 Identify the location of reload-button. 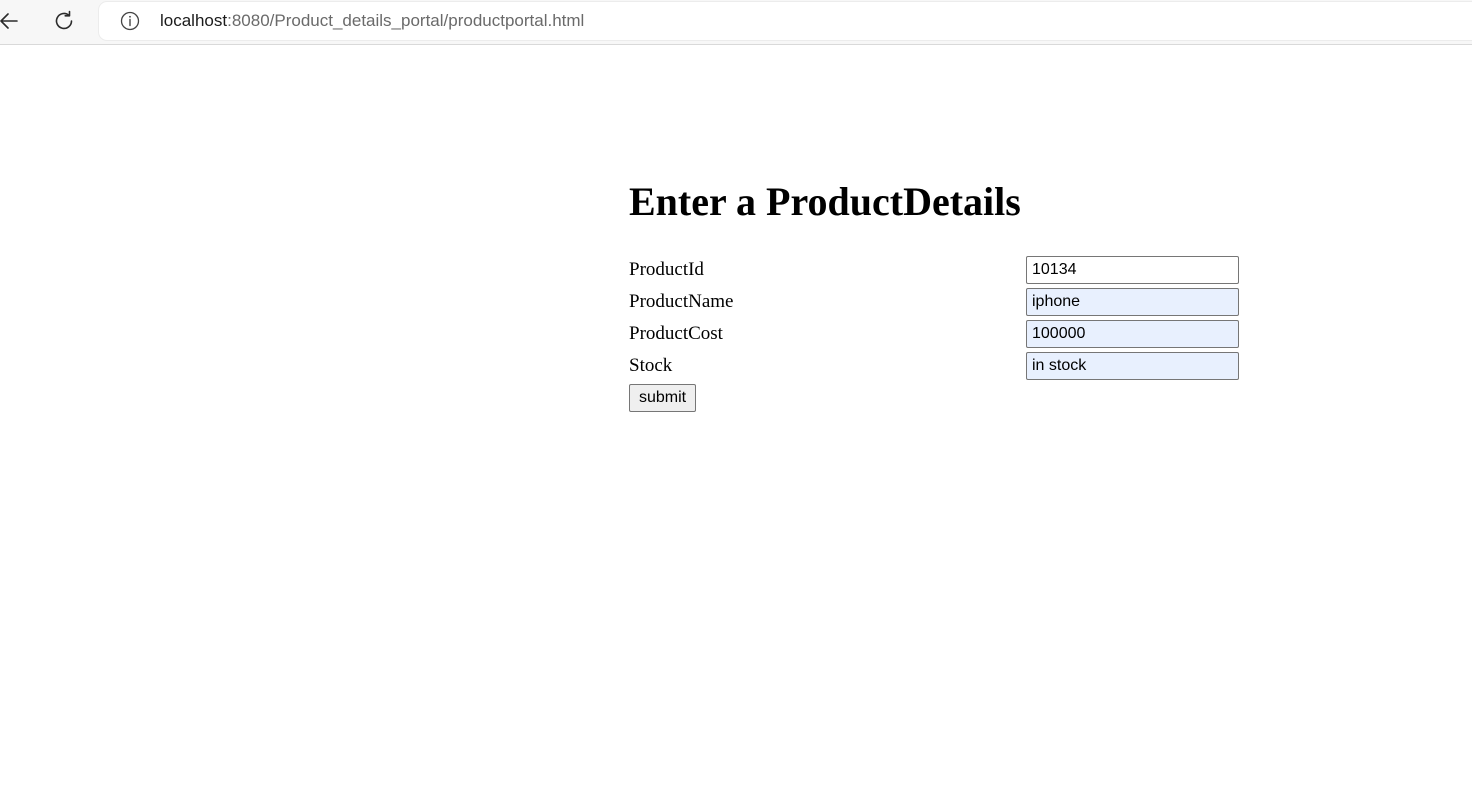
(64, 21).